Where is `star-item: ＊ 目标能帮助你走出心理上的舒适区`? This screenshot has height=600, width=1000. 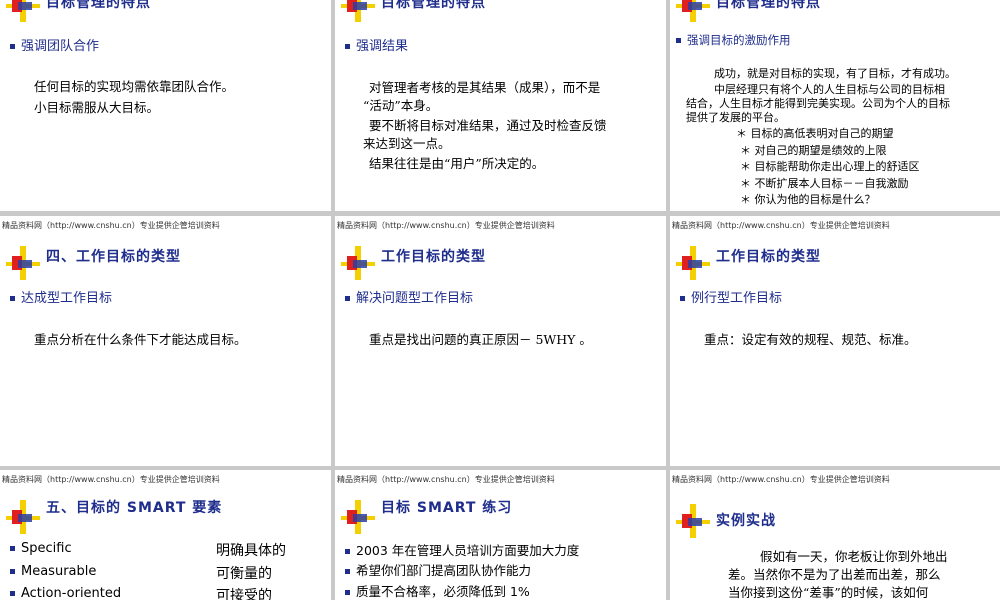
star-item: ＊ 目标能帮助你走出心理上的舒适区 is located at coordinates (830, 166).